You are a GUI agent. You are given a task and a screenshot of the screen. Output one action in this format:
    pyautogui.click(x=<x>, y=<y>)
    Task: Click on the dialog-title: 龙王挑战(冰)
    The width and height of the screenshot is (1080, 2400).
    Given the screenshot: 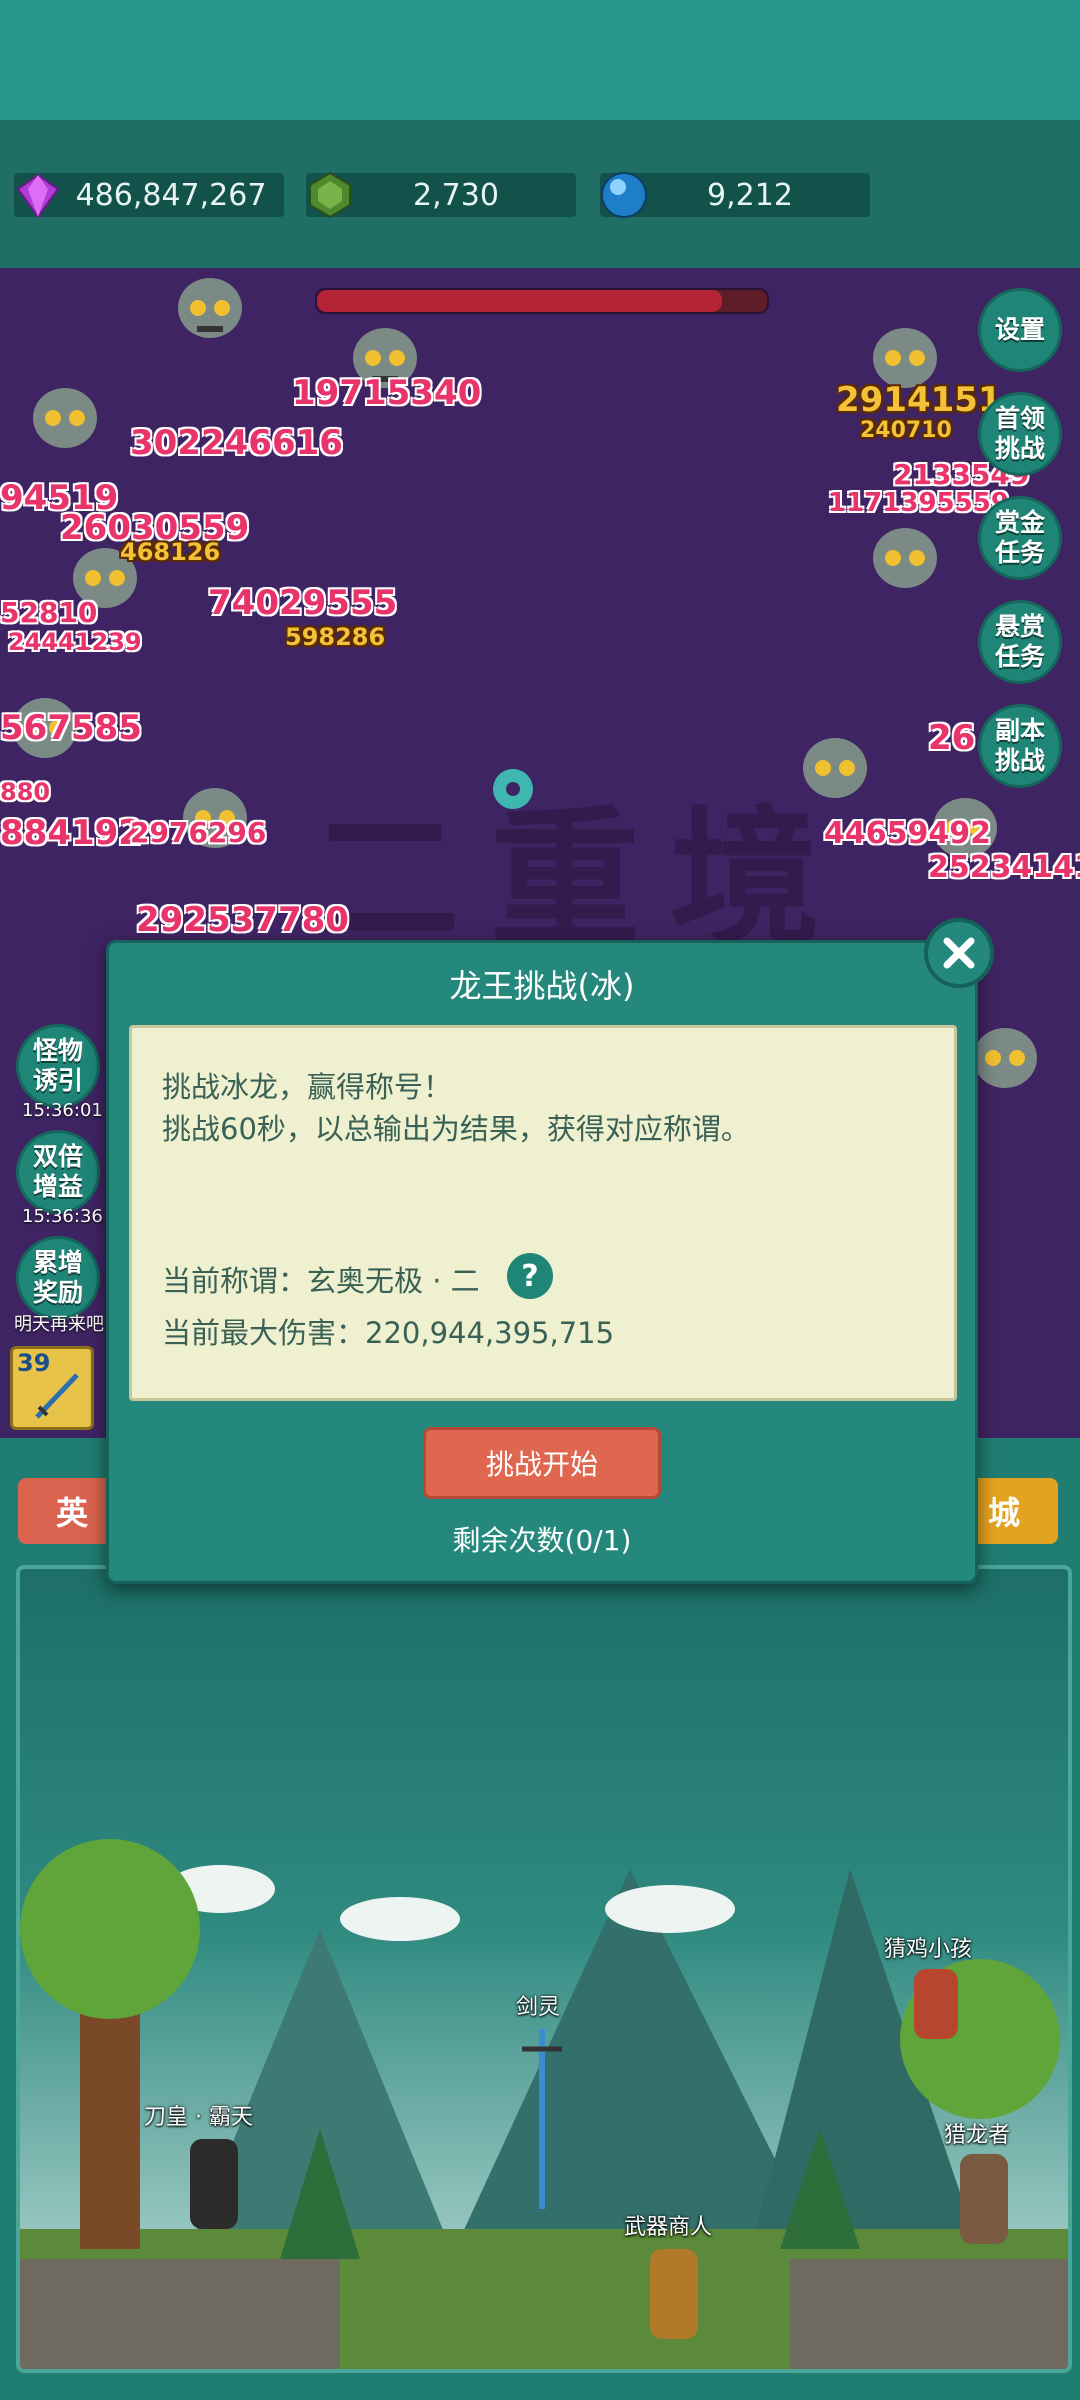 What is the action you would take?
    pyautogui.click(x=542, y=986)
    